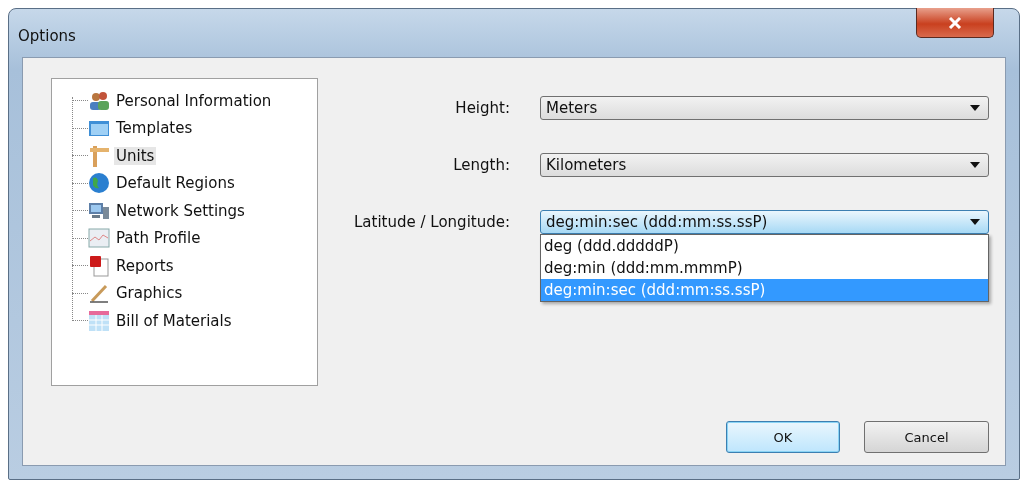  Describe the element at coordinates (99, 183) in the screenshot. I see `globe-icon` at that location.